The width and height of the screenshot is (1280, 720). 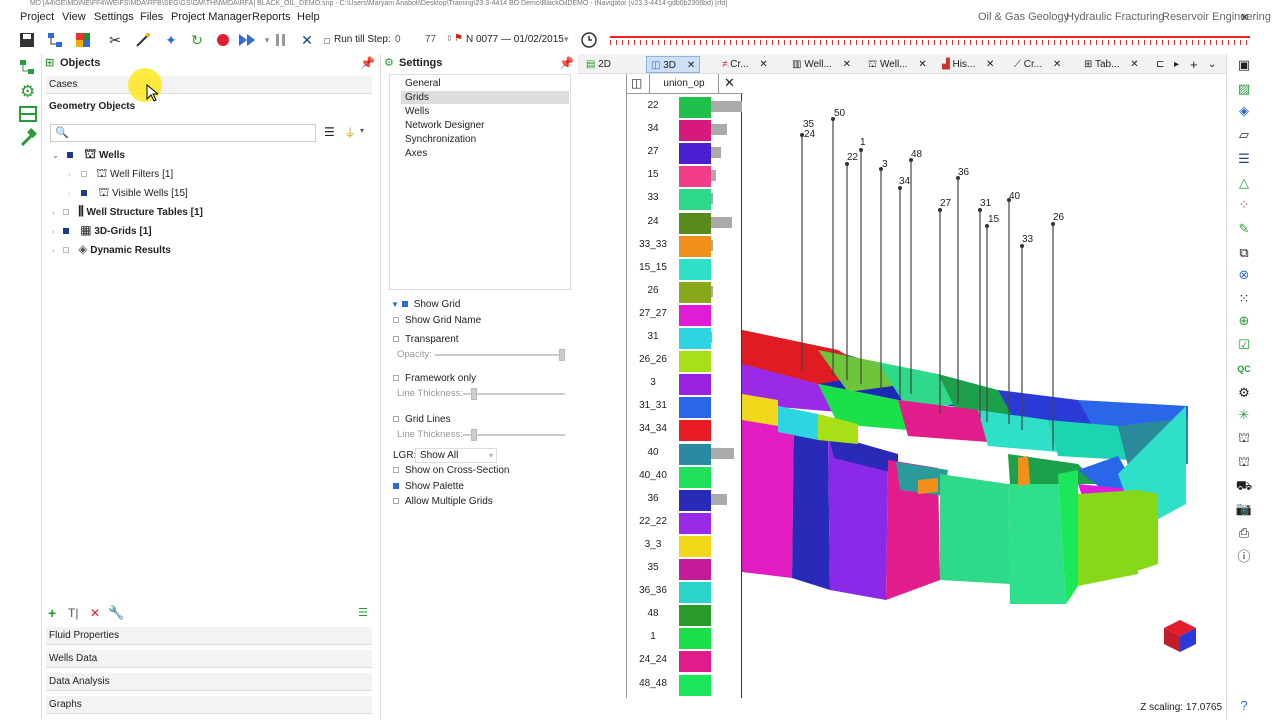 I want to click on clock-icon, so click(x=589, y=40).